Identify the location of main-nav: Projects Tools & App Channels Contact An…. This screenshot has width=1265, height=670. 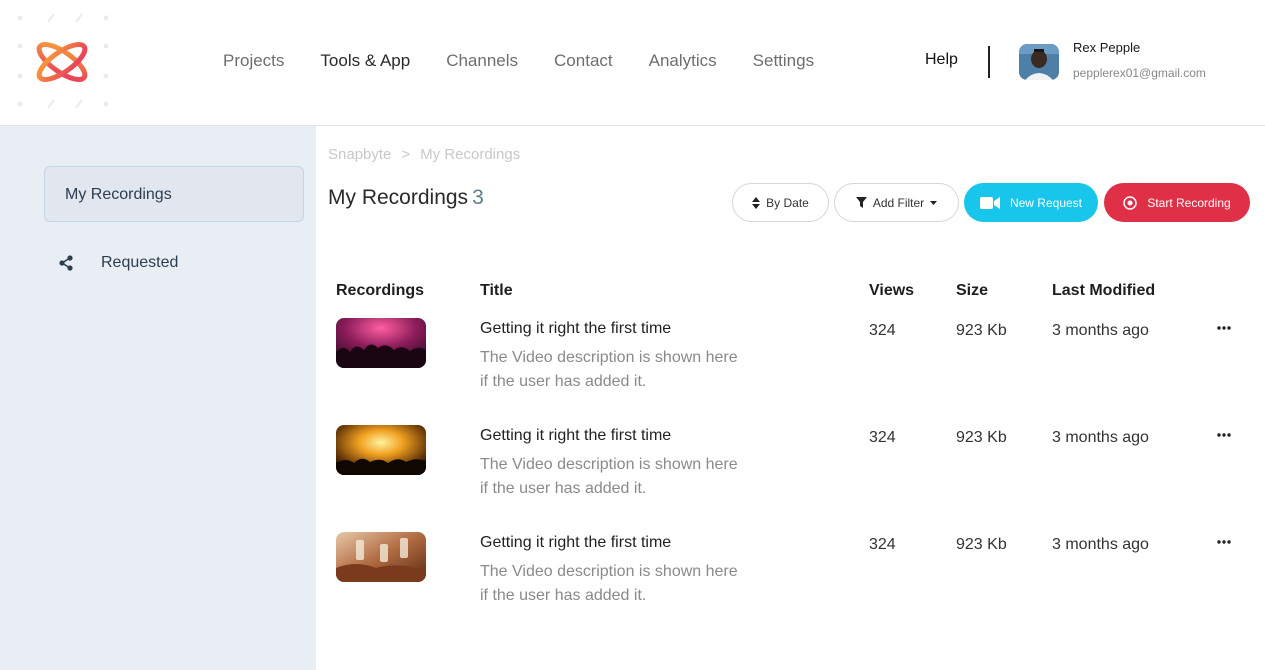
(536, 61).